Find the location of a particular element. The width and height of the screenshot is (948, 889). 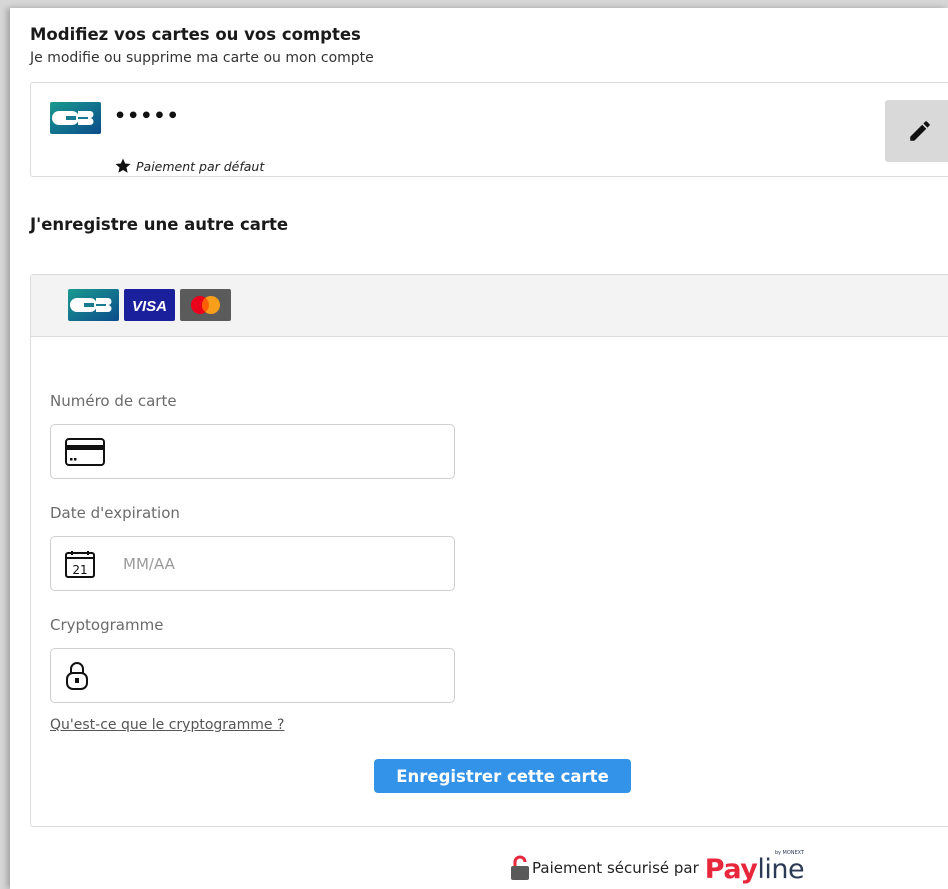

cb-brand-logo is located at coordinates (93, 305).